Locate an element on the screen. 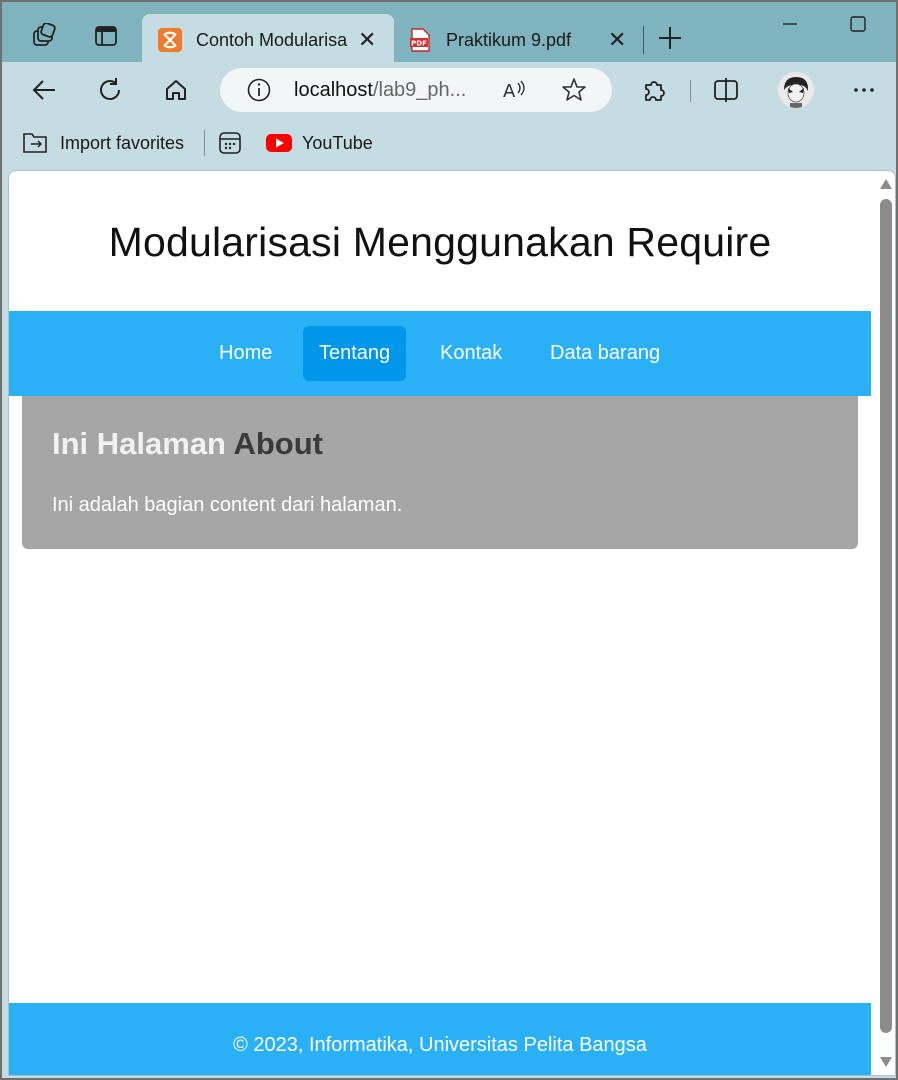  tab-divider is located at coordinates (643, 40).